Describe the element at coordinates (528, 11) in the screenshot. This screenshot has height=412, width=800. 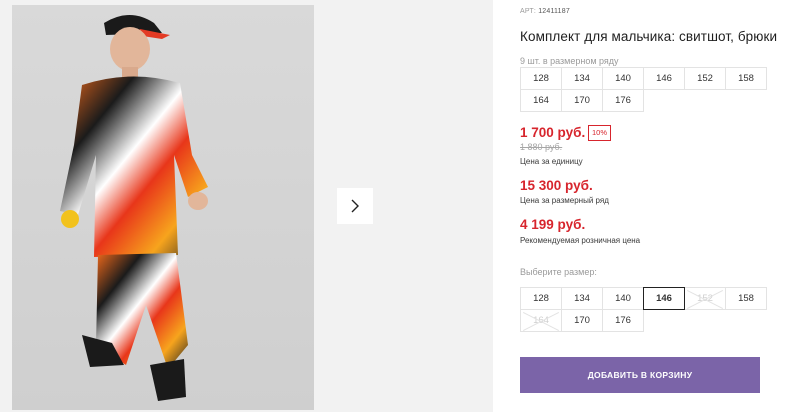
I see `sku-label: АРТ:` at that location.